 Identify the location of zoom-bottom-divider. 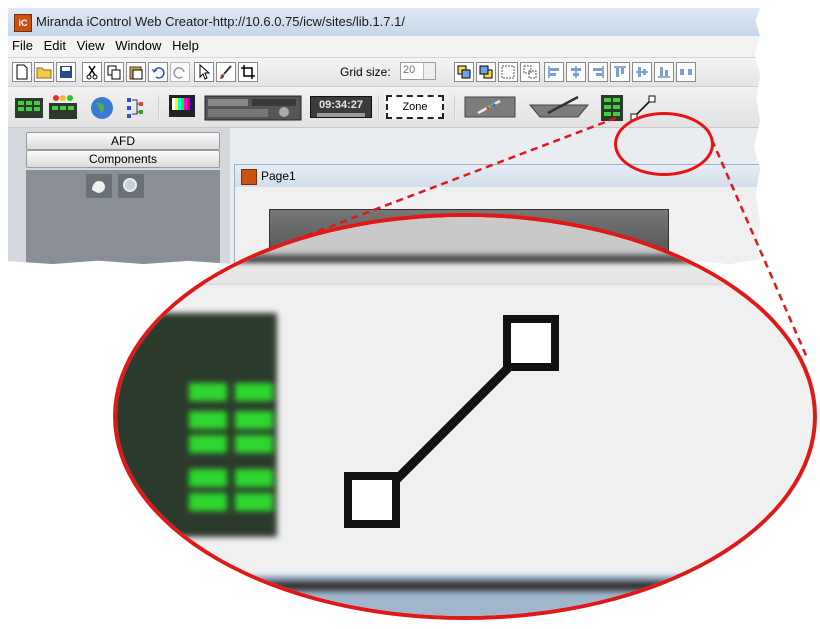
(465, 586).